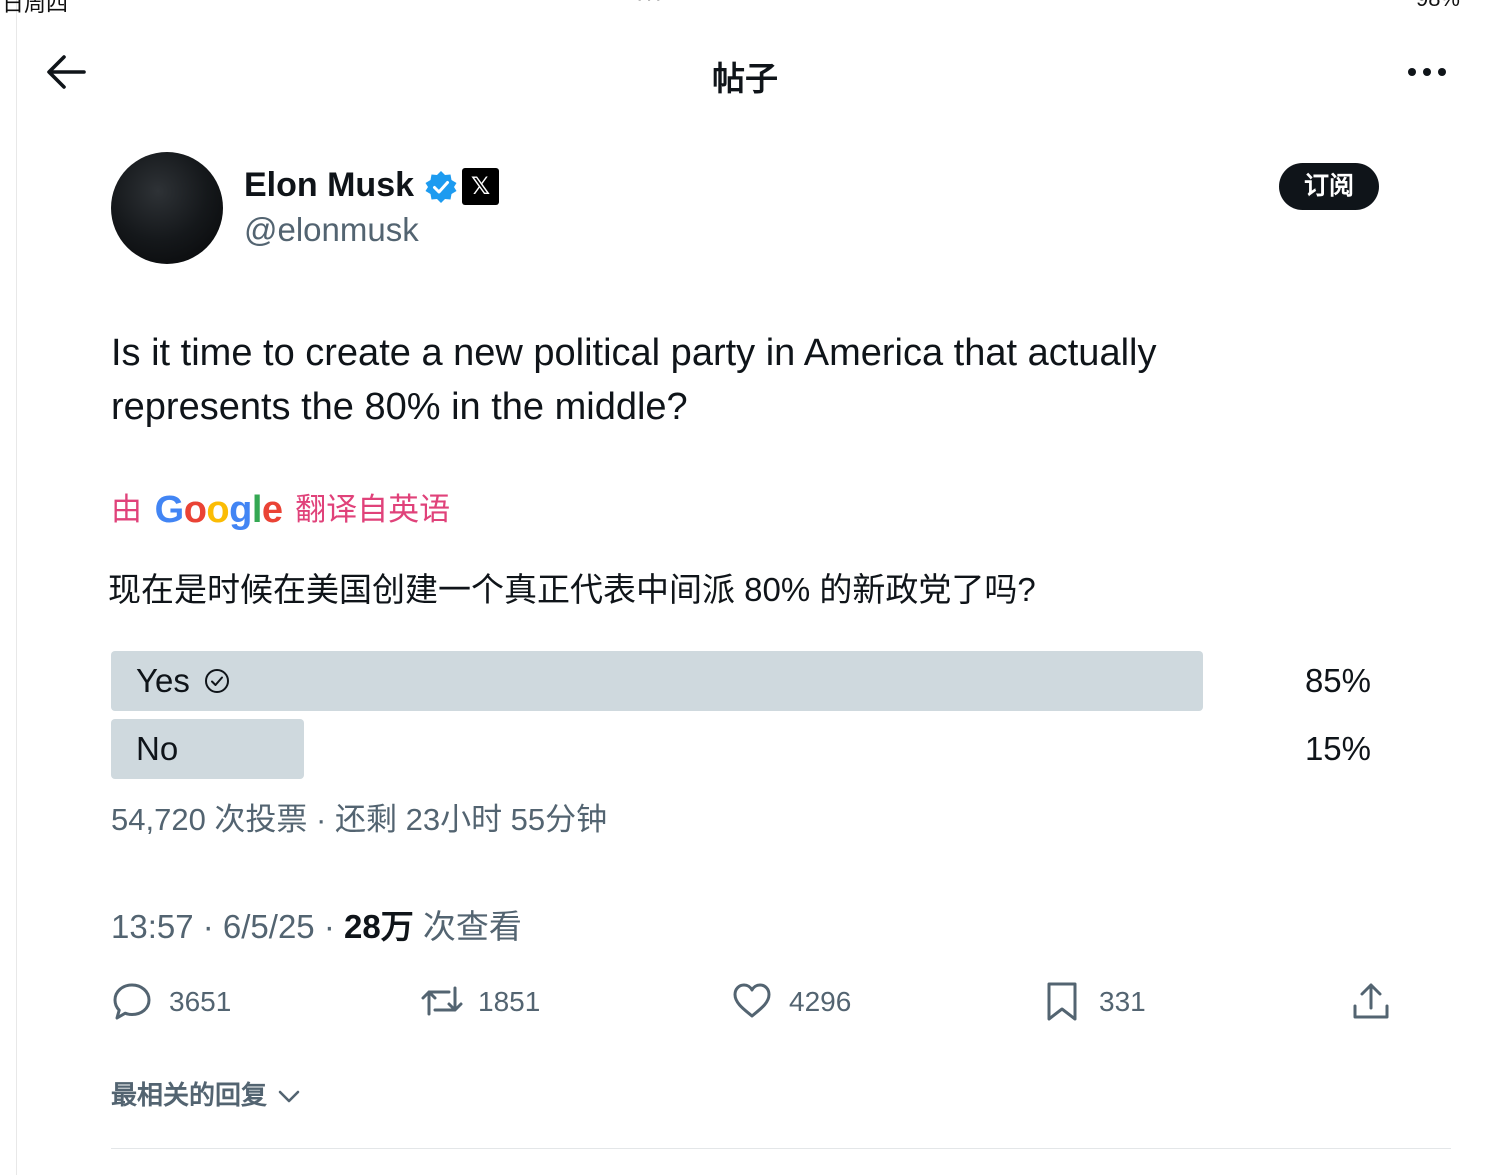 The image size is (1490, 1175). What do you see at coordinates (378, 926) in the screenshot?
I see `views-count: 28万` at bounding box center [378, 926].